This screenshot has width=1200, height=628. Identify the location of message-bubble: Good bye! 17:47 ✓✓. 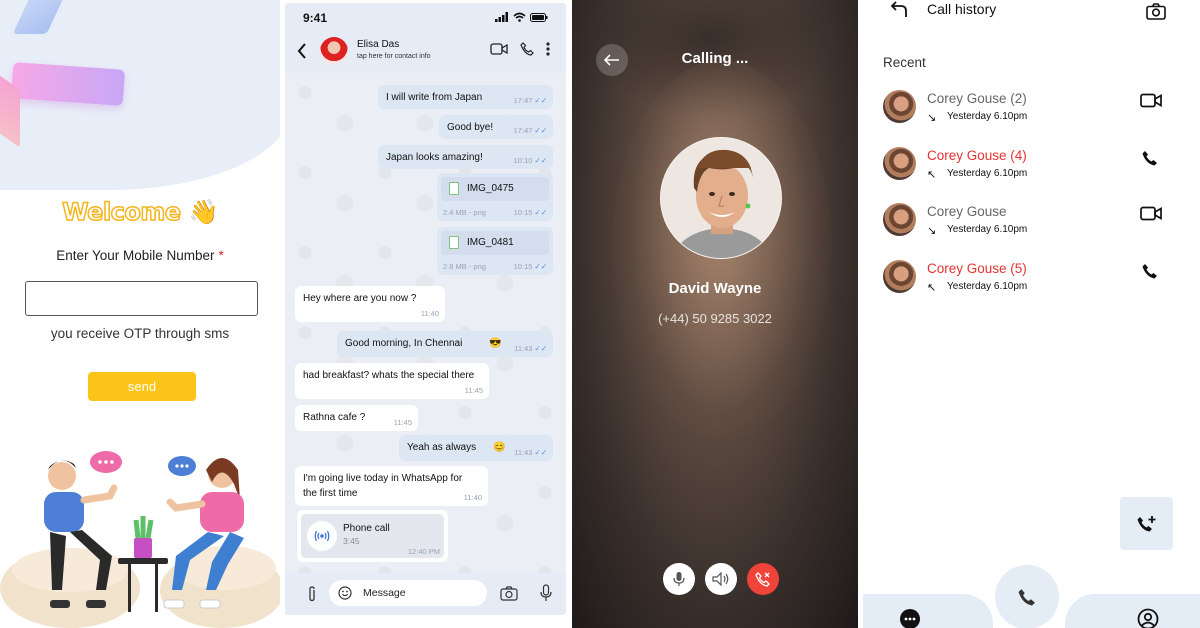
(496, 127).